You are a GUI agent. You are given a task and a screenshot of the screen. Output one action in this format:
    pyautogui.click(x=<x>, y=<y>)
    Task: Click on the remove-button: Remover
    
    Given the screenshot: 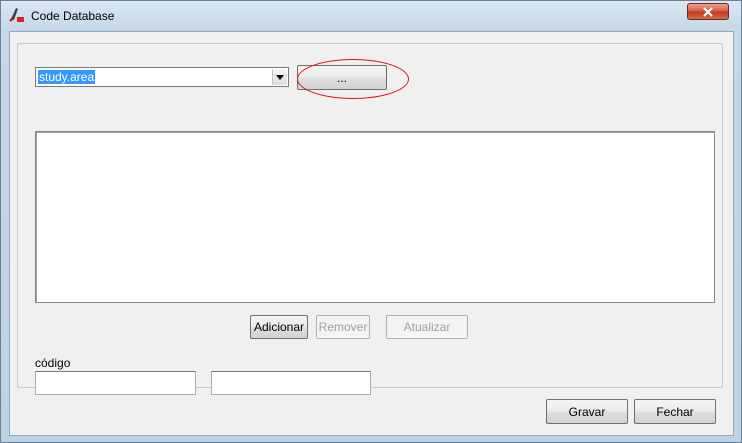 What is the action you would take?
    pyautogui.click(x=343, y=327)
    